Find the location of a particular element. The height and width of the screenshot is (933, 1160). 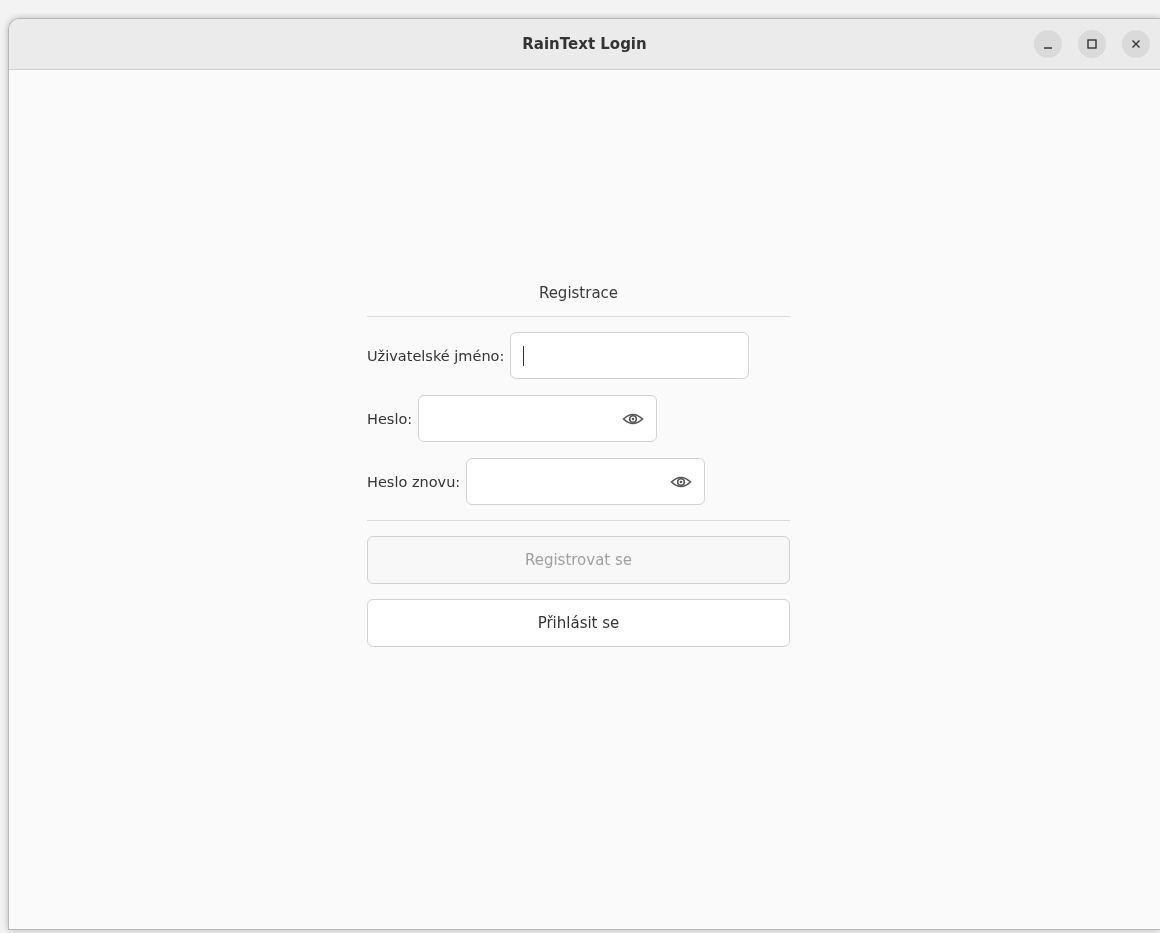

close-button is located at coordinates (1136, 44).